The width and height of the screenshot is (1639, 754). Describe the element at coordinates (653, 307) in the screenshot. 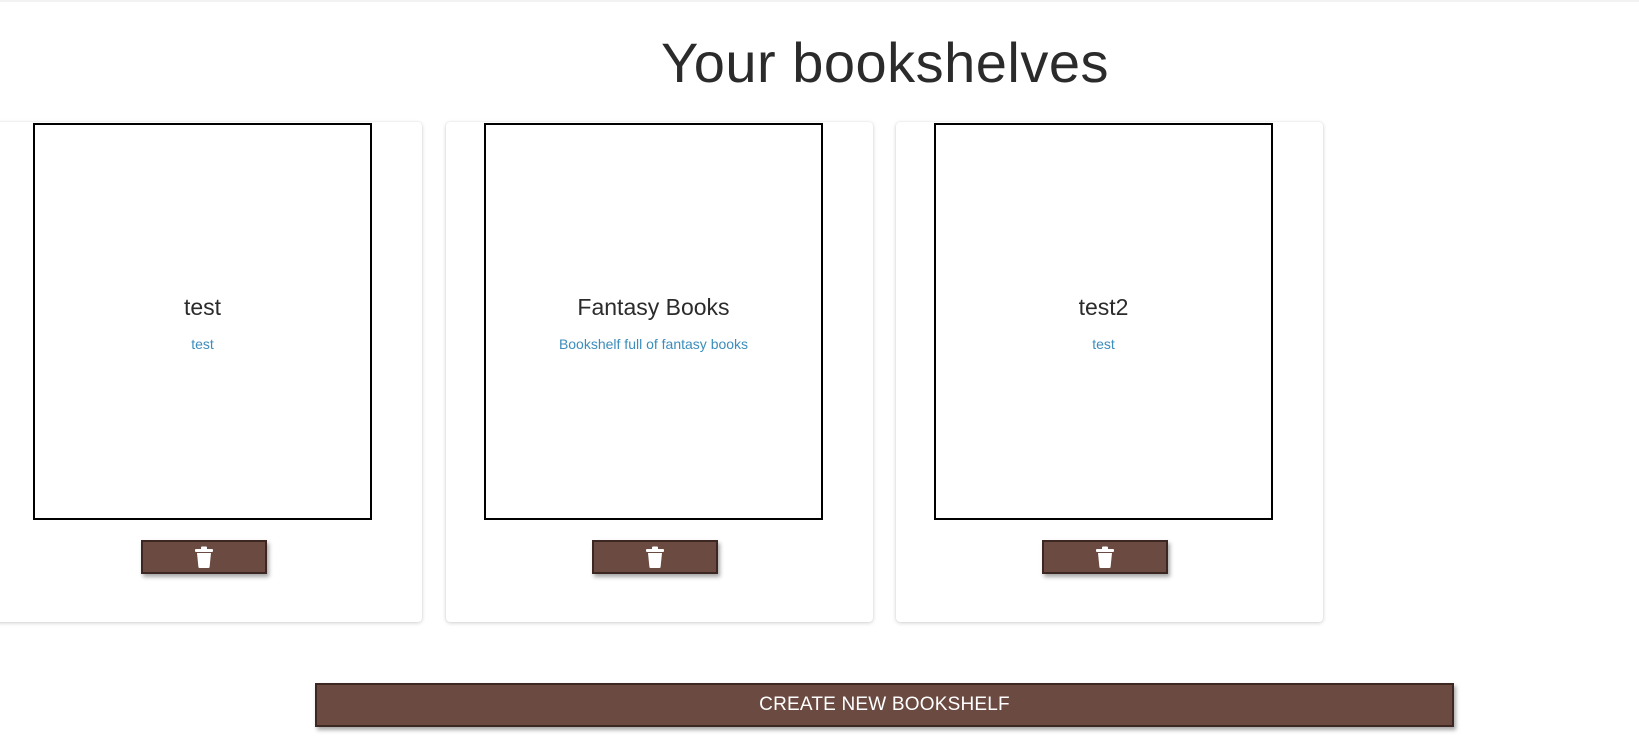

I see `bookshelf-name: Fantasy Books` at that location.